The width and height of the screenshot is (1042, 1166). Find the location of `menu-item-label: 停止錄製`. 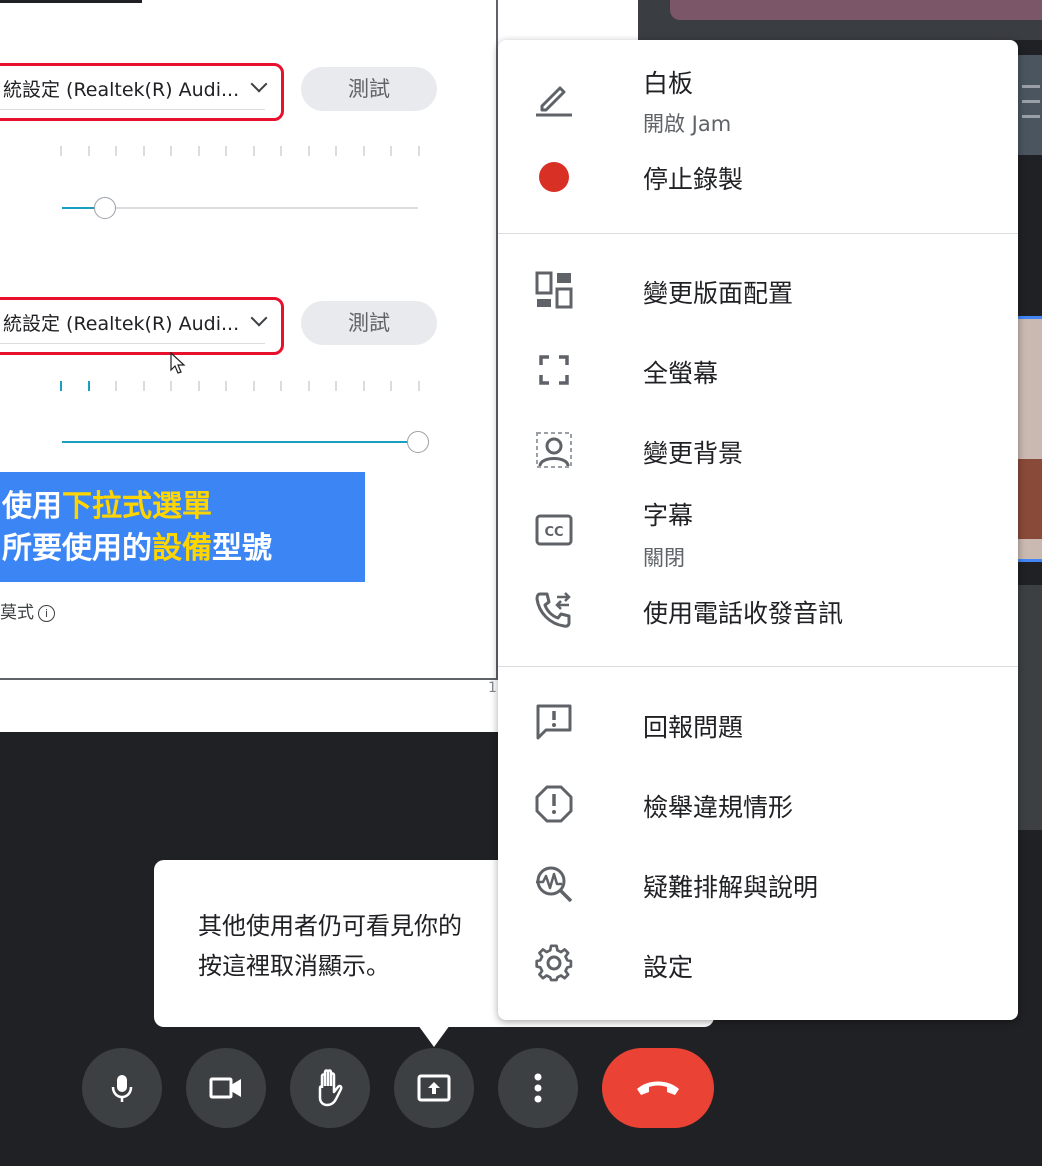

menu-item-label: 停止錄製 is located at coordinates (693, 179).